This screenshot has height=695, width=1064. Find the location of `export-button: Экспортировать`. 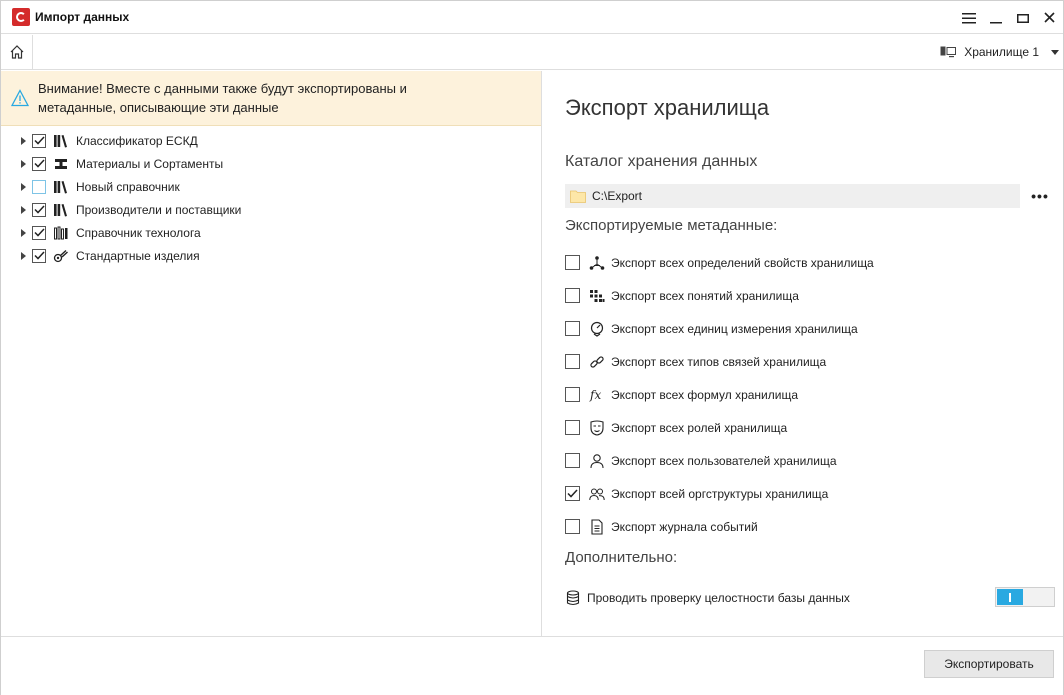

export-button: Экспортировать is located at coordinates (989, 664).